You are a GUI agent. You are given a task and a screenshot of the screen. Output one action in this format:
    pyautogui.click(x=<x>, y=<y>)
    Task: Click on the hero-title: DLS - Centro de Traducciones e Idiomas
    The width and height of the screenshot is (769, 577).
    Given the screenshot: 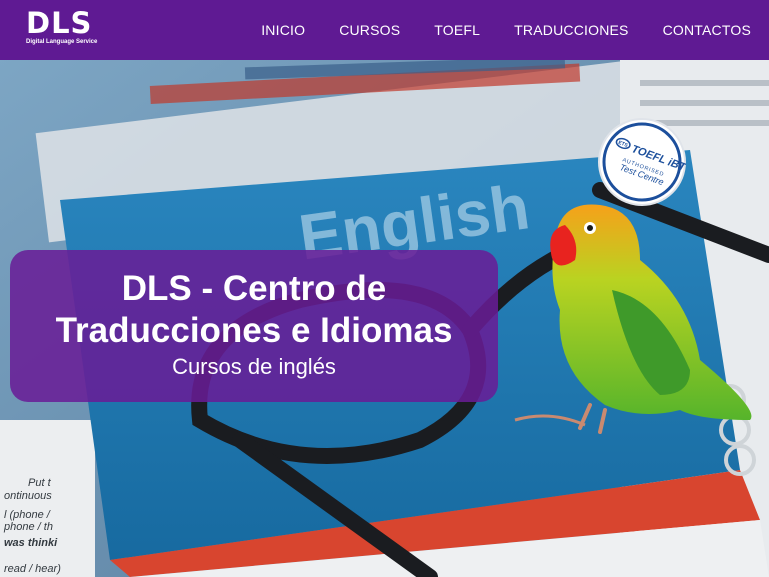 What is the action you would take?
    pyautogui.click(x=254, y=309)
    